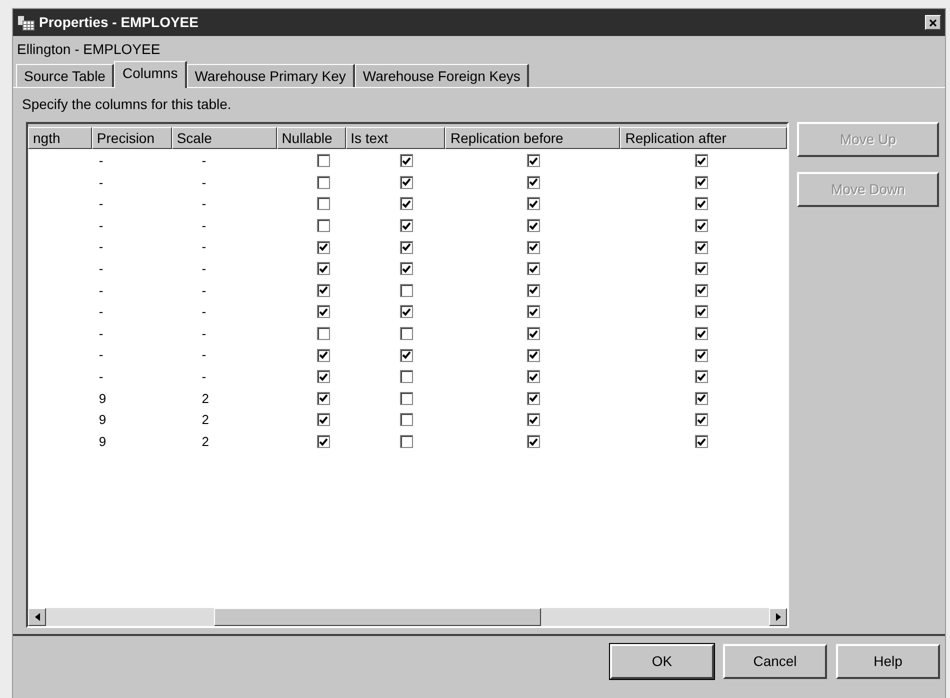  I want to click on scroll-left-button, so click(37, 617).